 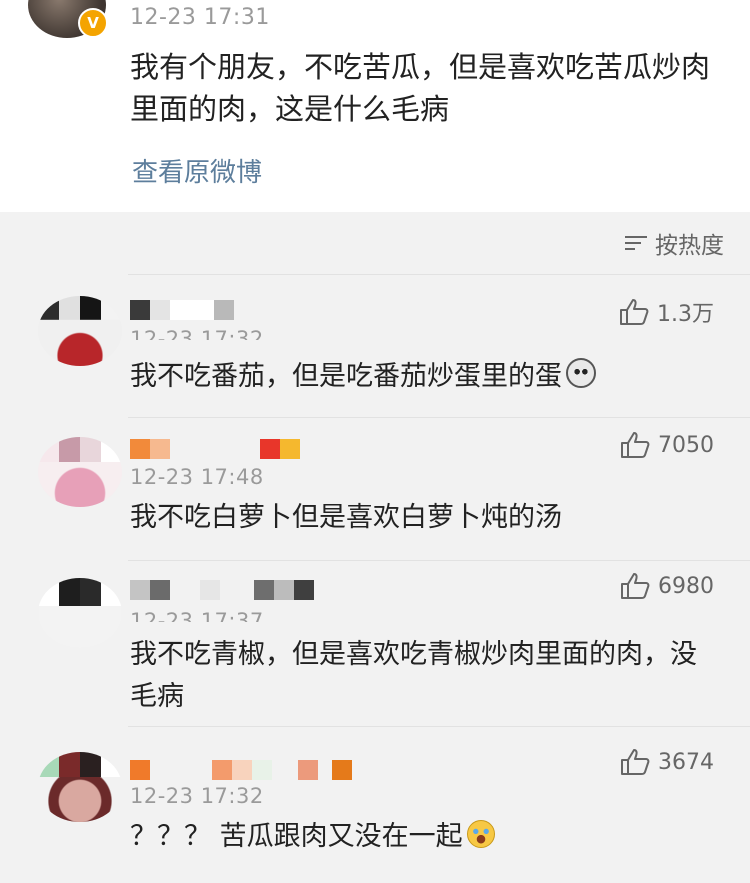 I want to click on like-count: 1.3万, so click(x=685, y=314).